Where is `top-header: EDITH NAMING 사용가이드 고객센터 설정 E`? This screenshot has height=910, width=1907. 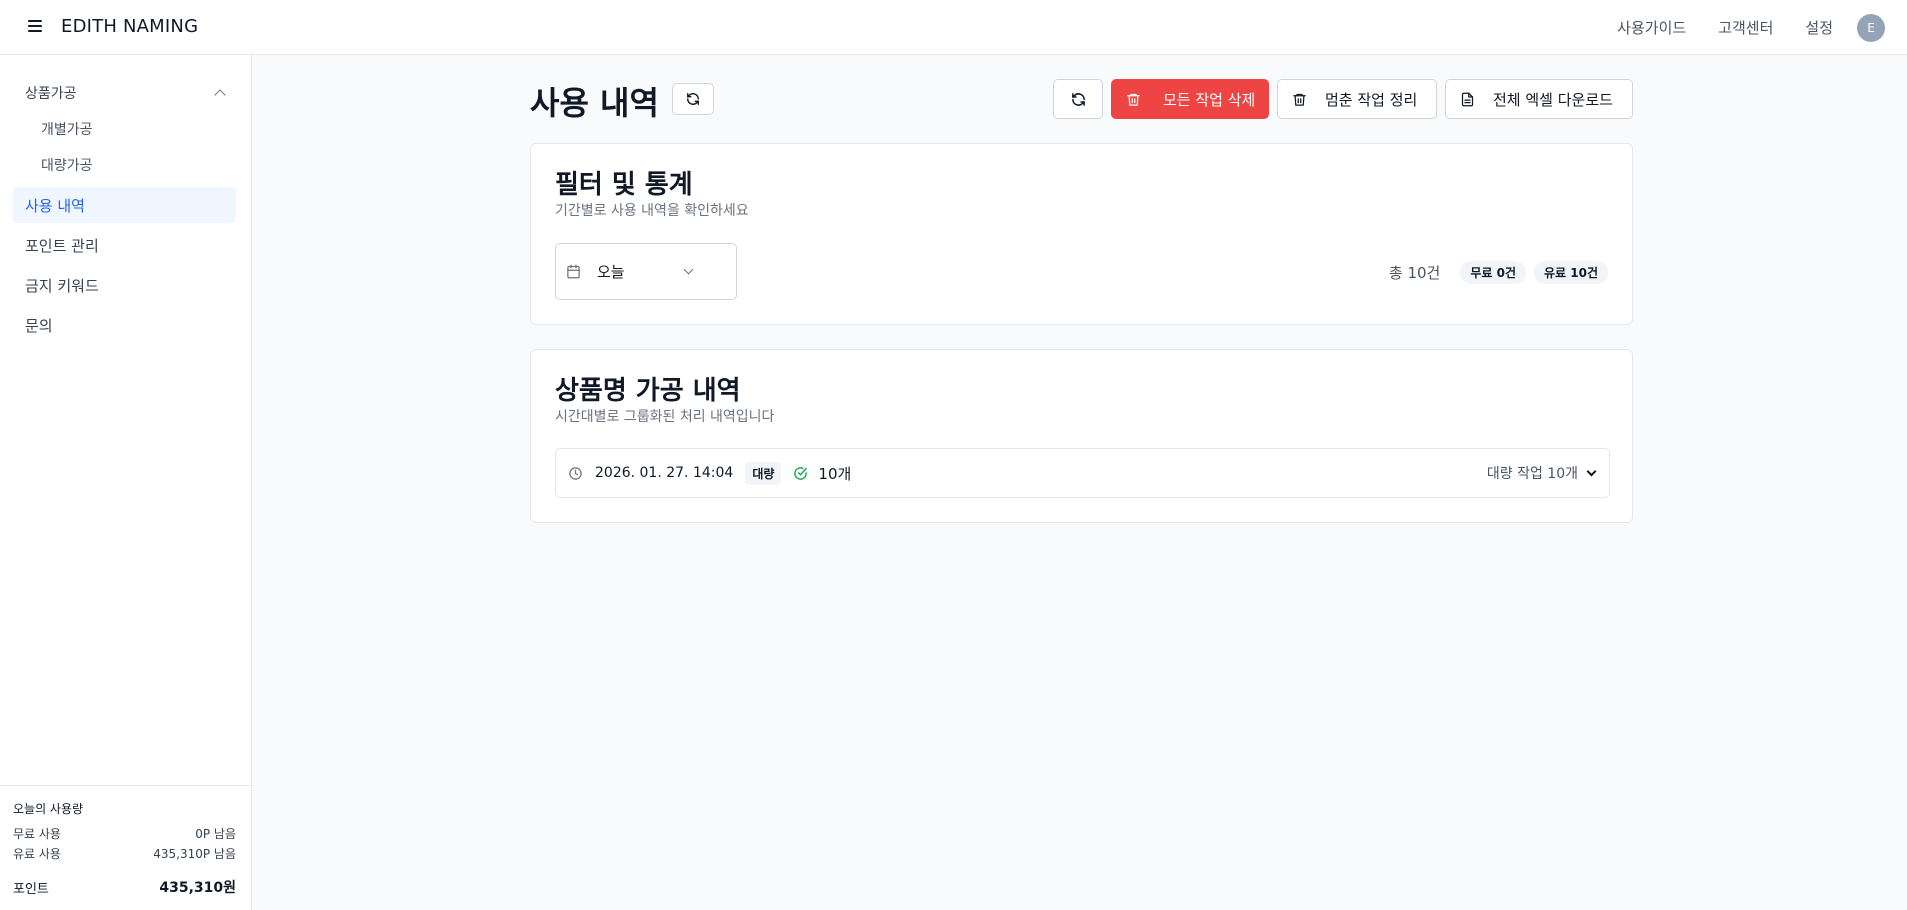 top-header: EDITH NAMING 사용가이드 고객센터 설정 E is located at coordinates (953, 27).